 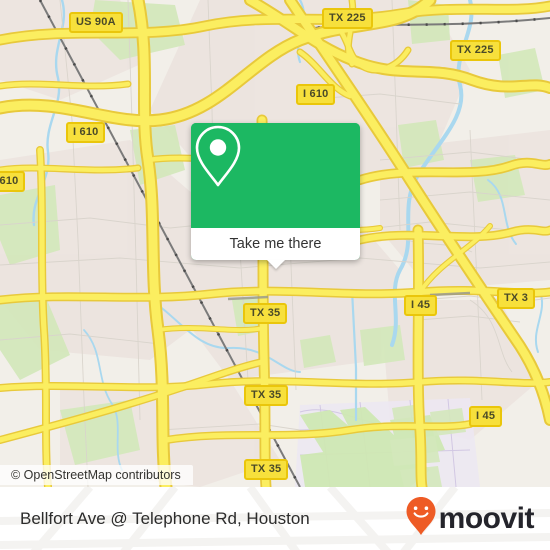 What do you see at coordinates (13, 181) in the screenshot?
I see `shield-i-610-edge: I 610` at bounding box center [13, 181].